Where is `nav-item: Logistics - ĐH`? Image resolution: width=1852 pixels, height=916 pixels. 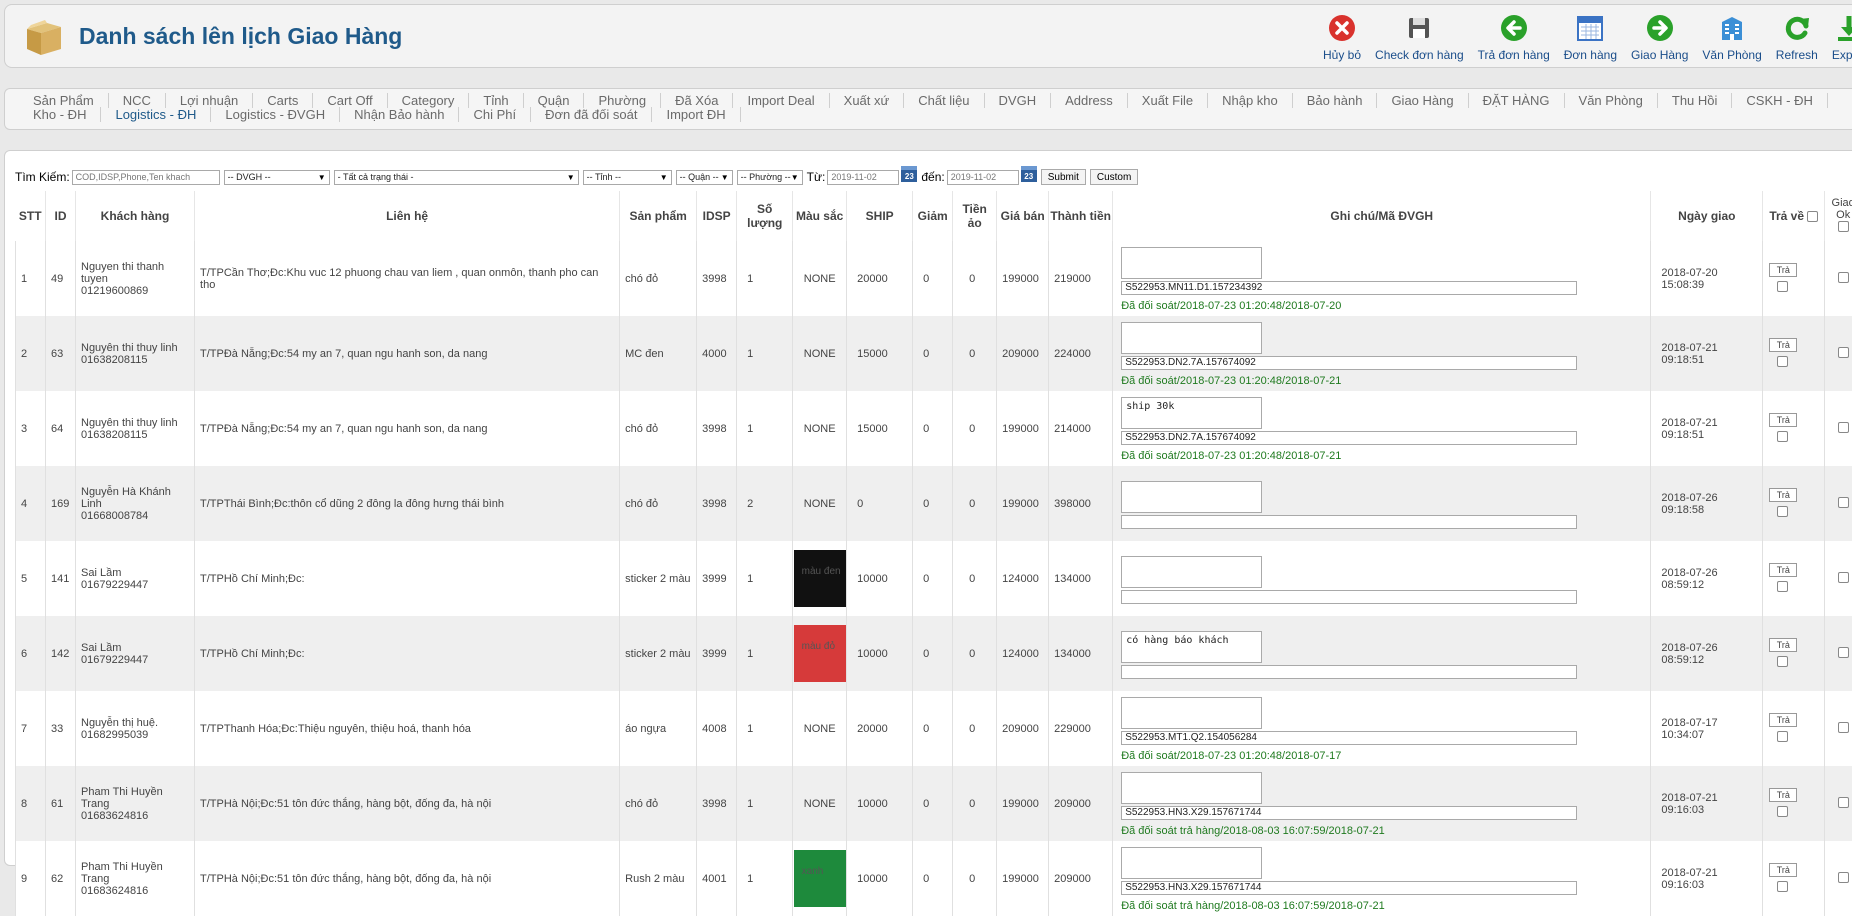 nav-item: Logistics - ĐH is located at coordinates (156, 114).